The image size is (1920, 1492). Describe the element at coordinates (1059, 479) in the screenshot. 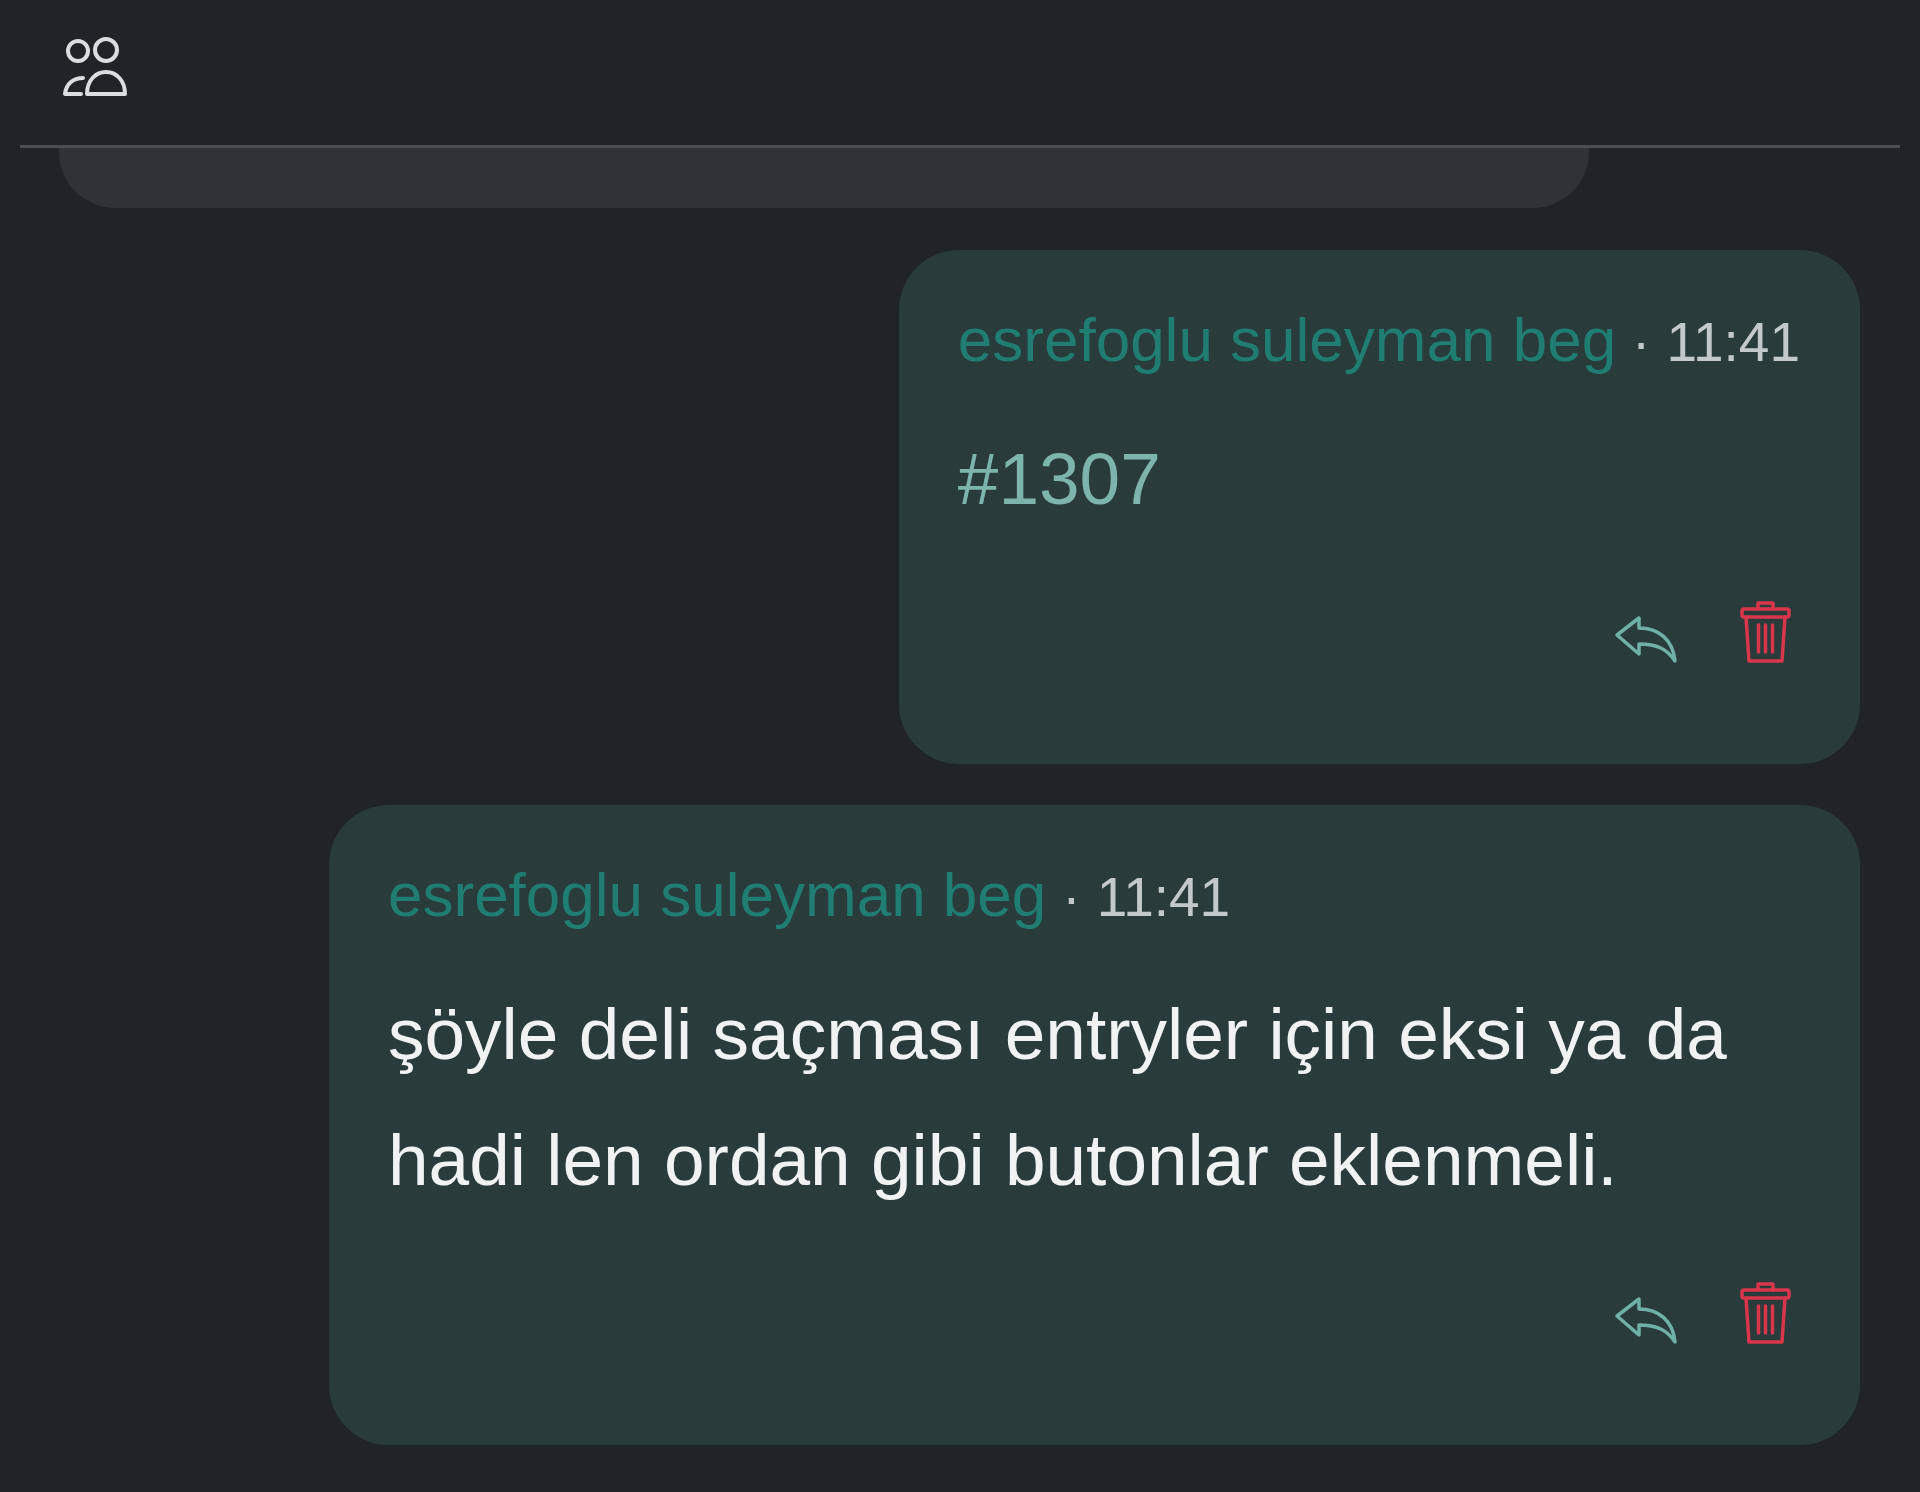

I see `message-text: #1307` at that location.